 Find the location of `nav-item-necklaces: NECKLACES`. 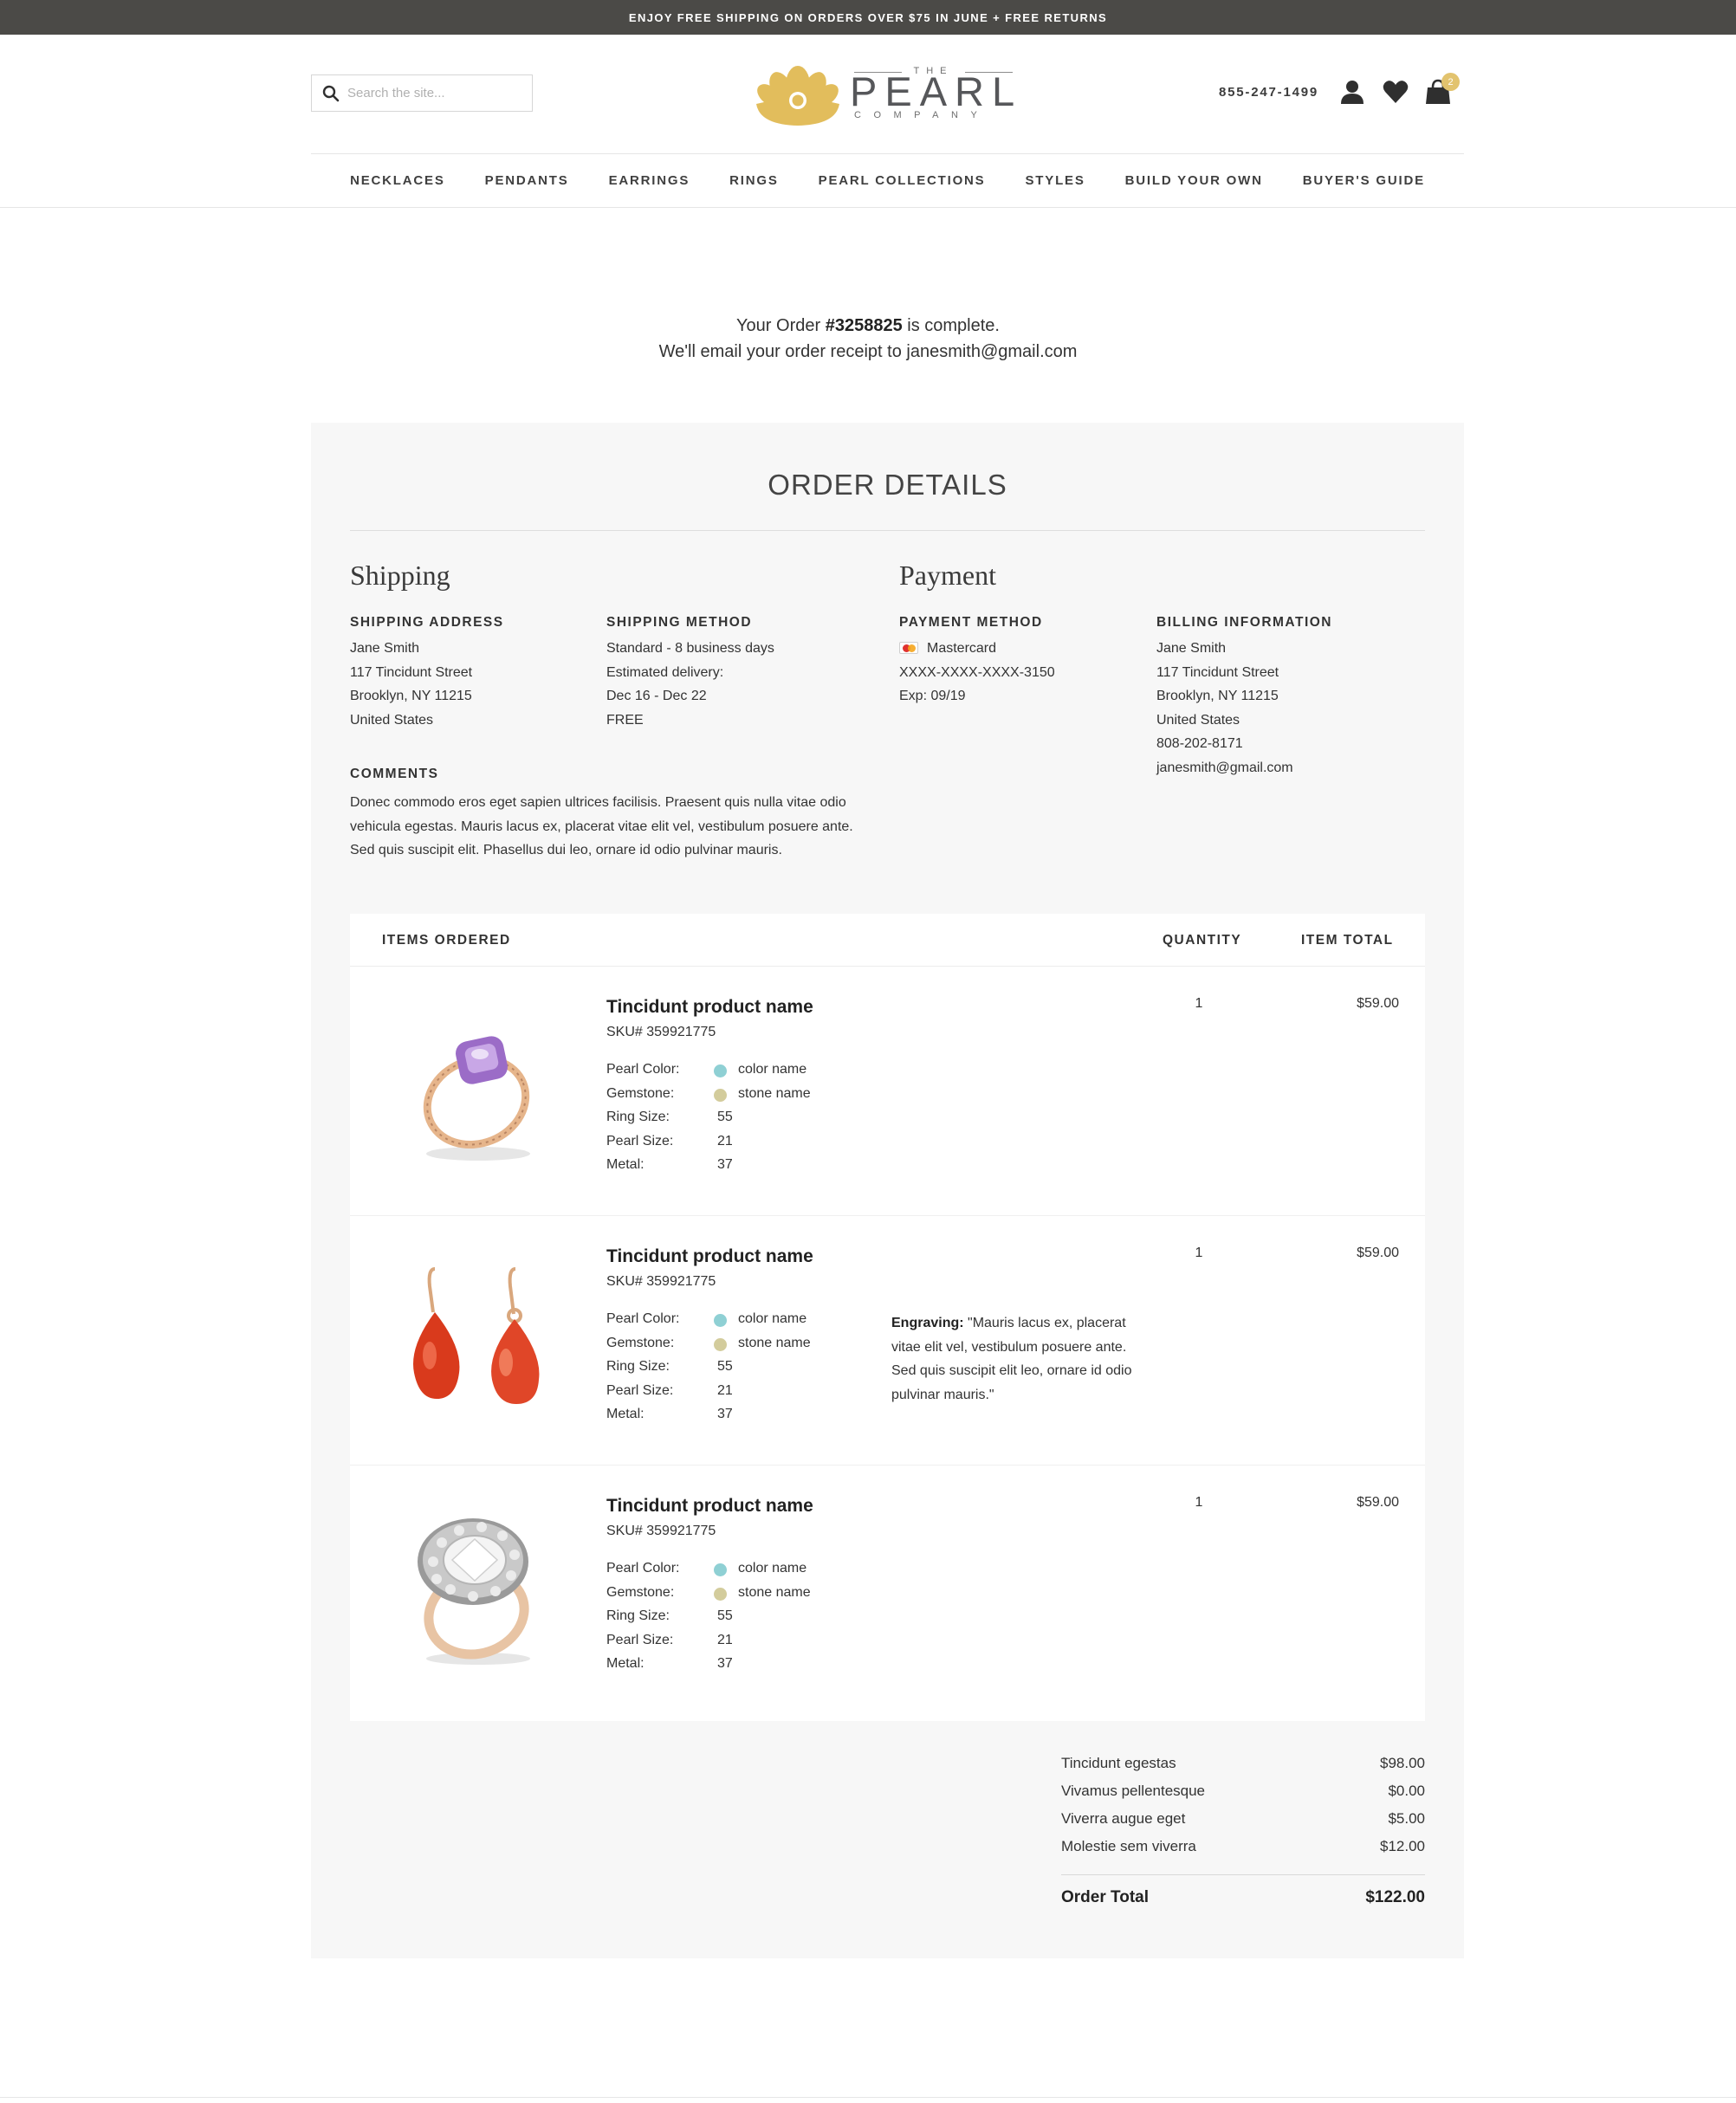

nav-item-necklaces: NECKLACES is located at coordinates (398, 180).